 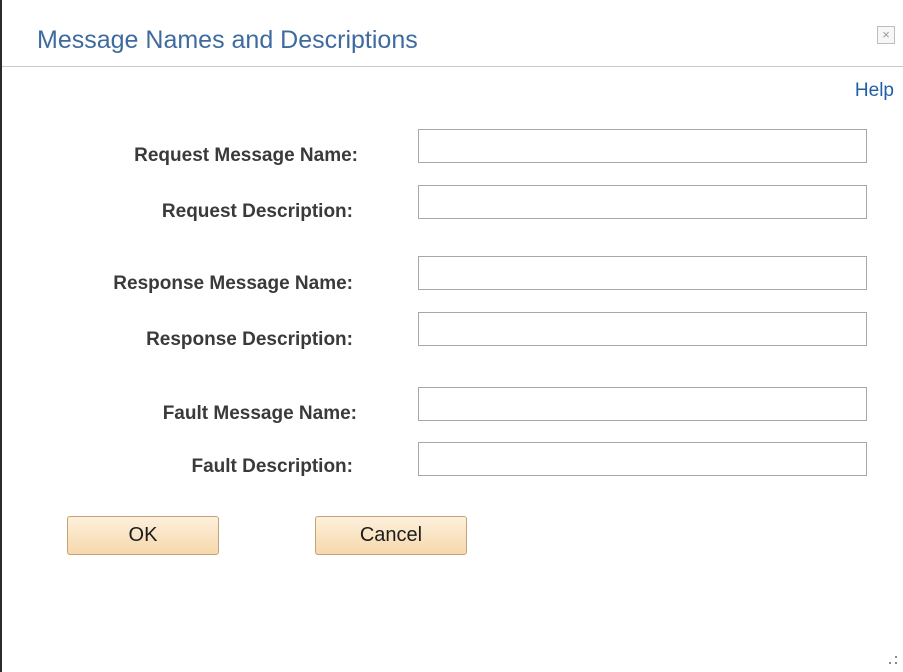 What do you see at coordinates (249, 339) in the screenshot?
I see `response-description-label: Response Description:` at bounding box center [249, 339].